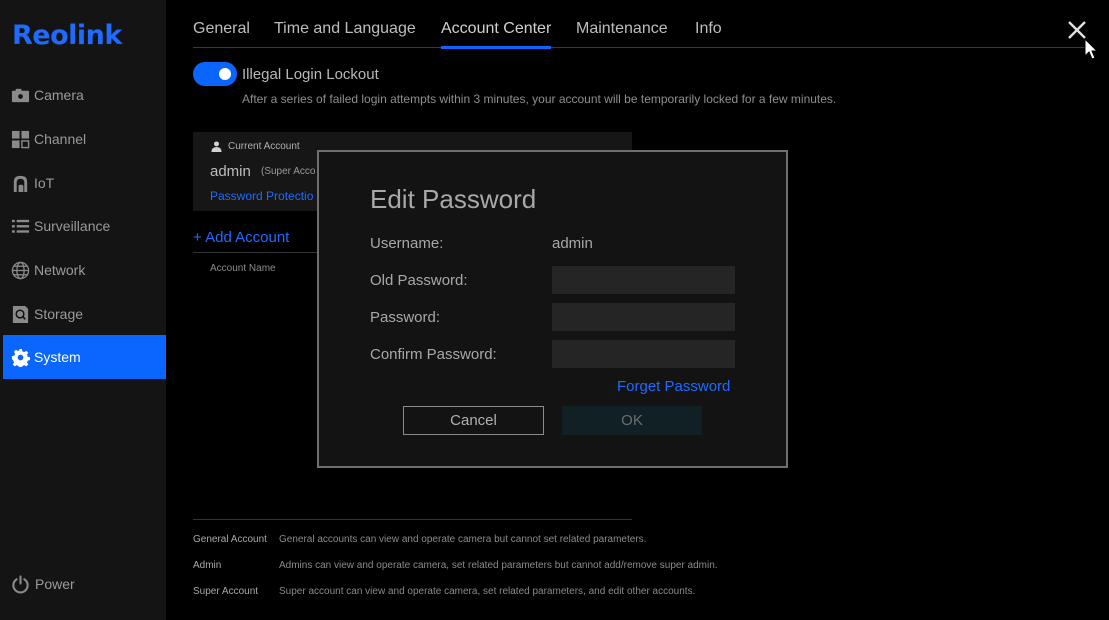 This screenshot has height=620, width=1109. What do you see at coordinates (643, 317) in the screenshot?
I see `password-input` at bounding box center [643, 317].